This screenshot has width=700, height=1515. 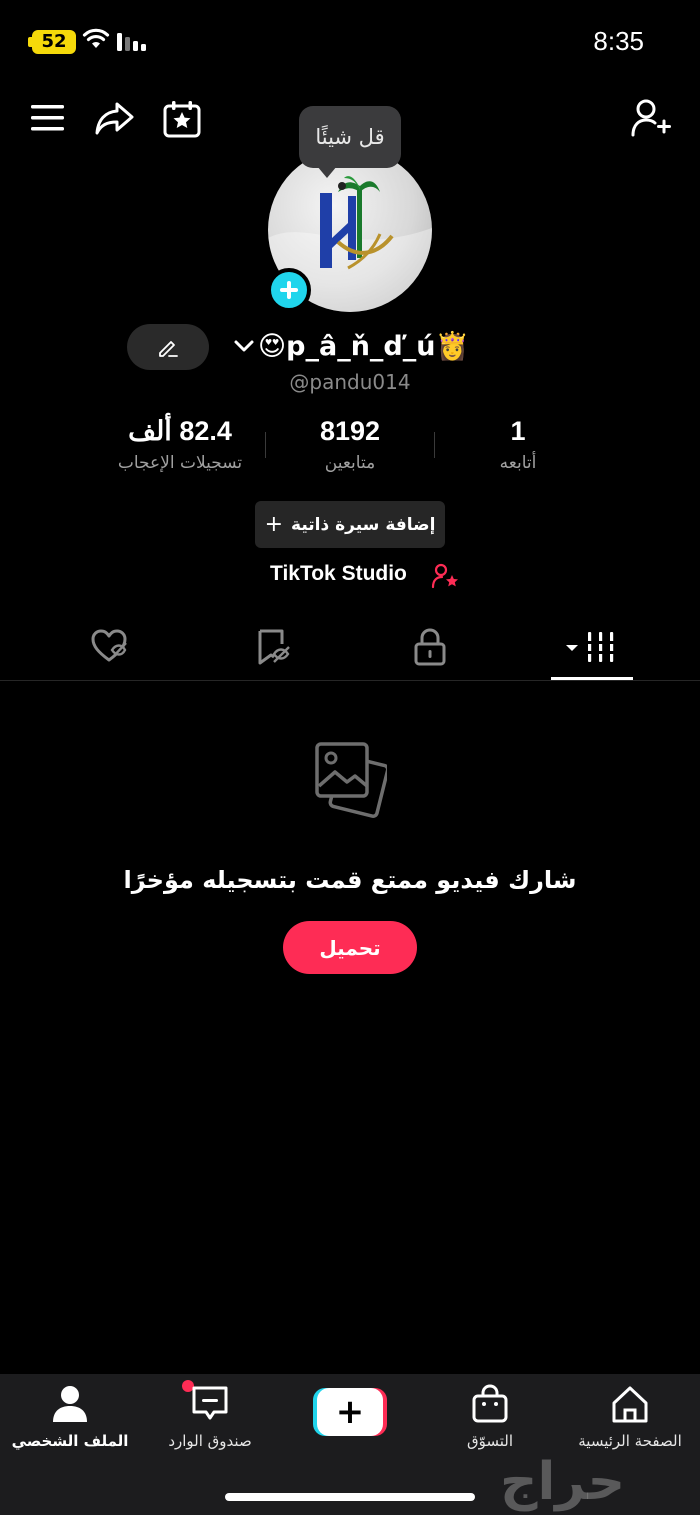 I want to click on battery-indicator: 52, so click(x=54, y=42).